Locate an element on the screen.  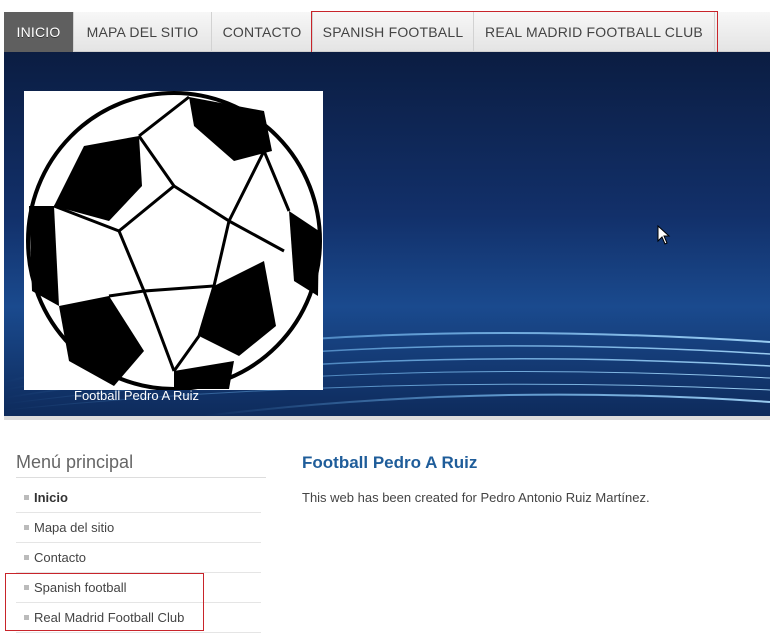
banner-bottom-border is located at coordinates (387, 418).